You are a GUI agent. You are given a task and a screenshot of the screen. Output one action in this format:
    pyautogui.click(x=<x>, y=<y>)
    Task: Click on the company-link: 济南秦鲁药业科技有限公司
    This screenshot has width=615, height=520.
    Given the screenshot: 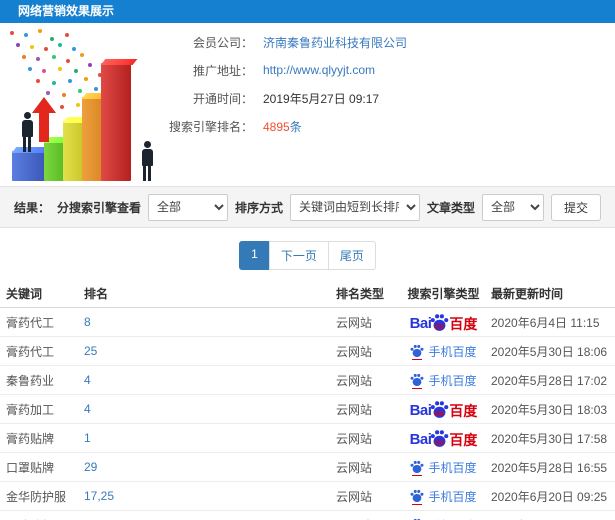 What is the action you would take?
    pyautogui.click(x=335, y=42)
    